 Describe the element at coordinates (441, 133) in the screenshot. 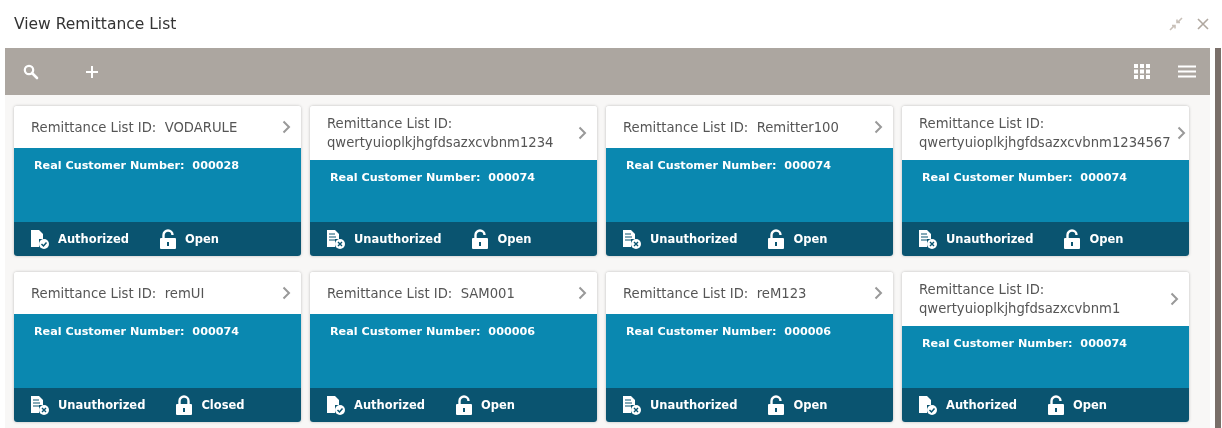

I see `remittance-id: Remittance List ID: qwertyuioplkjhgfdsazxcvbnm1234` at that location.